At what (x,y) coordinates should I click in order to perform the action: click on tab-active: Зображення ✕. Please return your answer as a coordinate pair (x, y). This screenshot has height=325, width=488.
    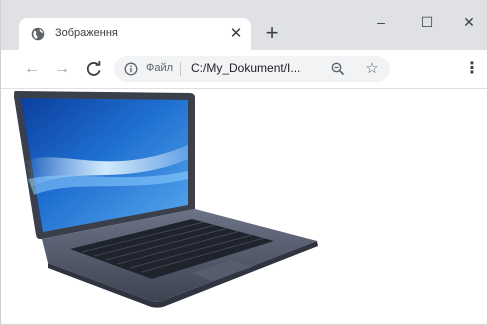
    Looking at the image, I should click on (135, 34).